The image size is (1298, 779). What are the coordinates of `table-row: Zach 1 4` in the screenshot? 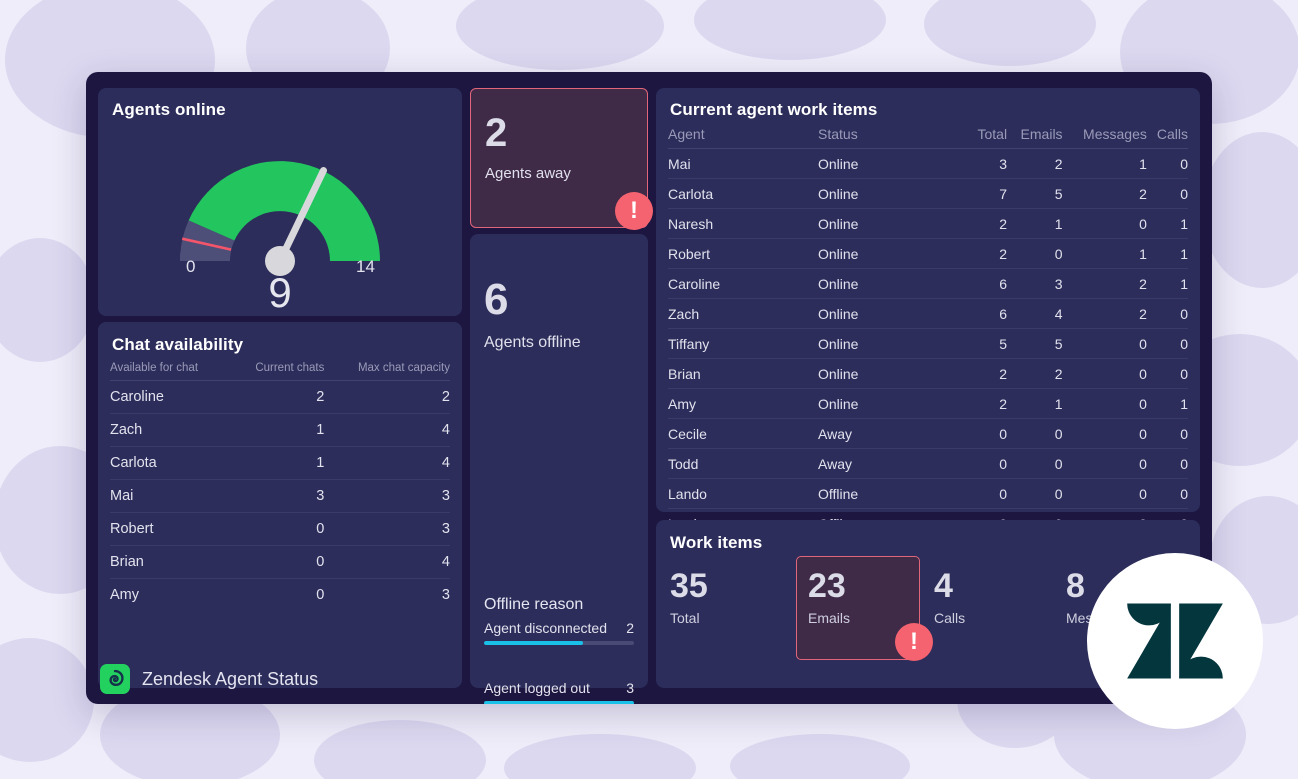 It's located at (280, 430).